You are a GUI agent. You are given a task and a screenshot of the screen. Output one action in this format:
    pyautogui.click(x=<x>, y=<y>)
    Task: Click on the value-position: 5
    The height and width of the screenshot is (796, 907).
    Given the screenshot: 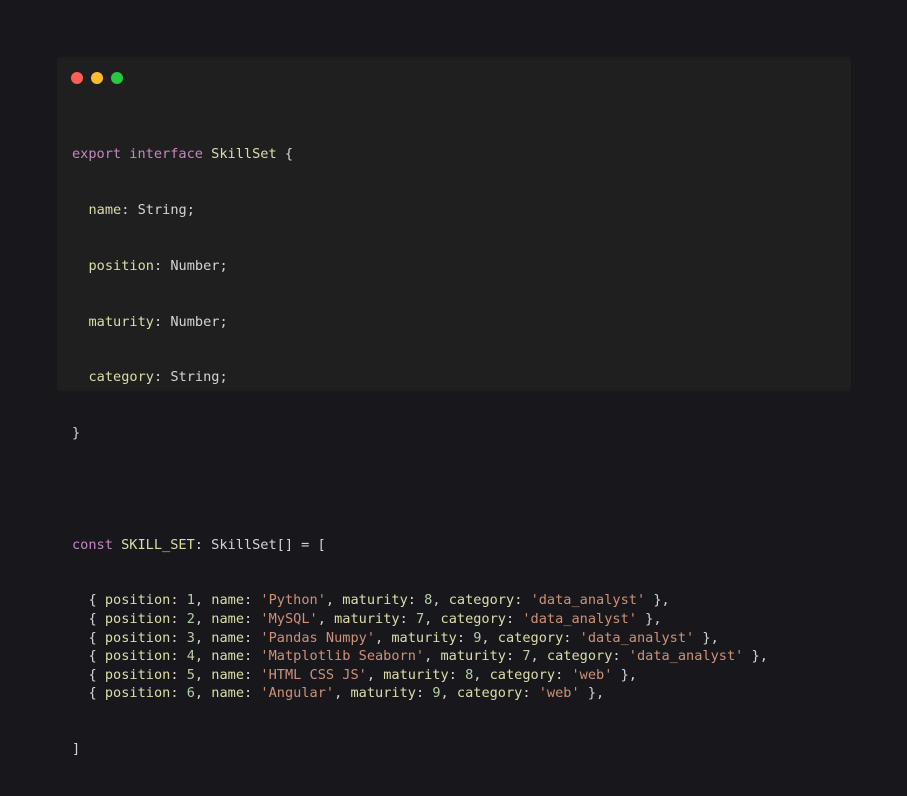 What is the action you would take?
    pyautogui.click(x=190, y=674)
    